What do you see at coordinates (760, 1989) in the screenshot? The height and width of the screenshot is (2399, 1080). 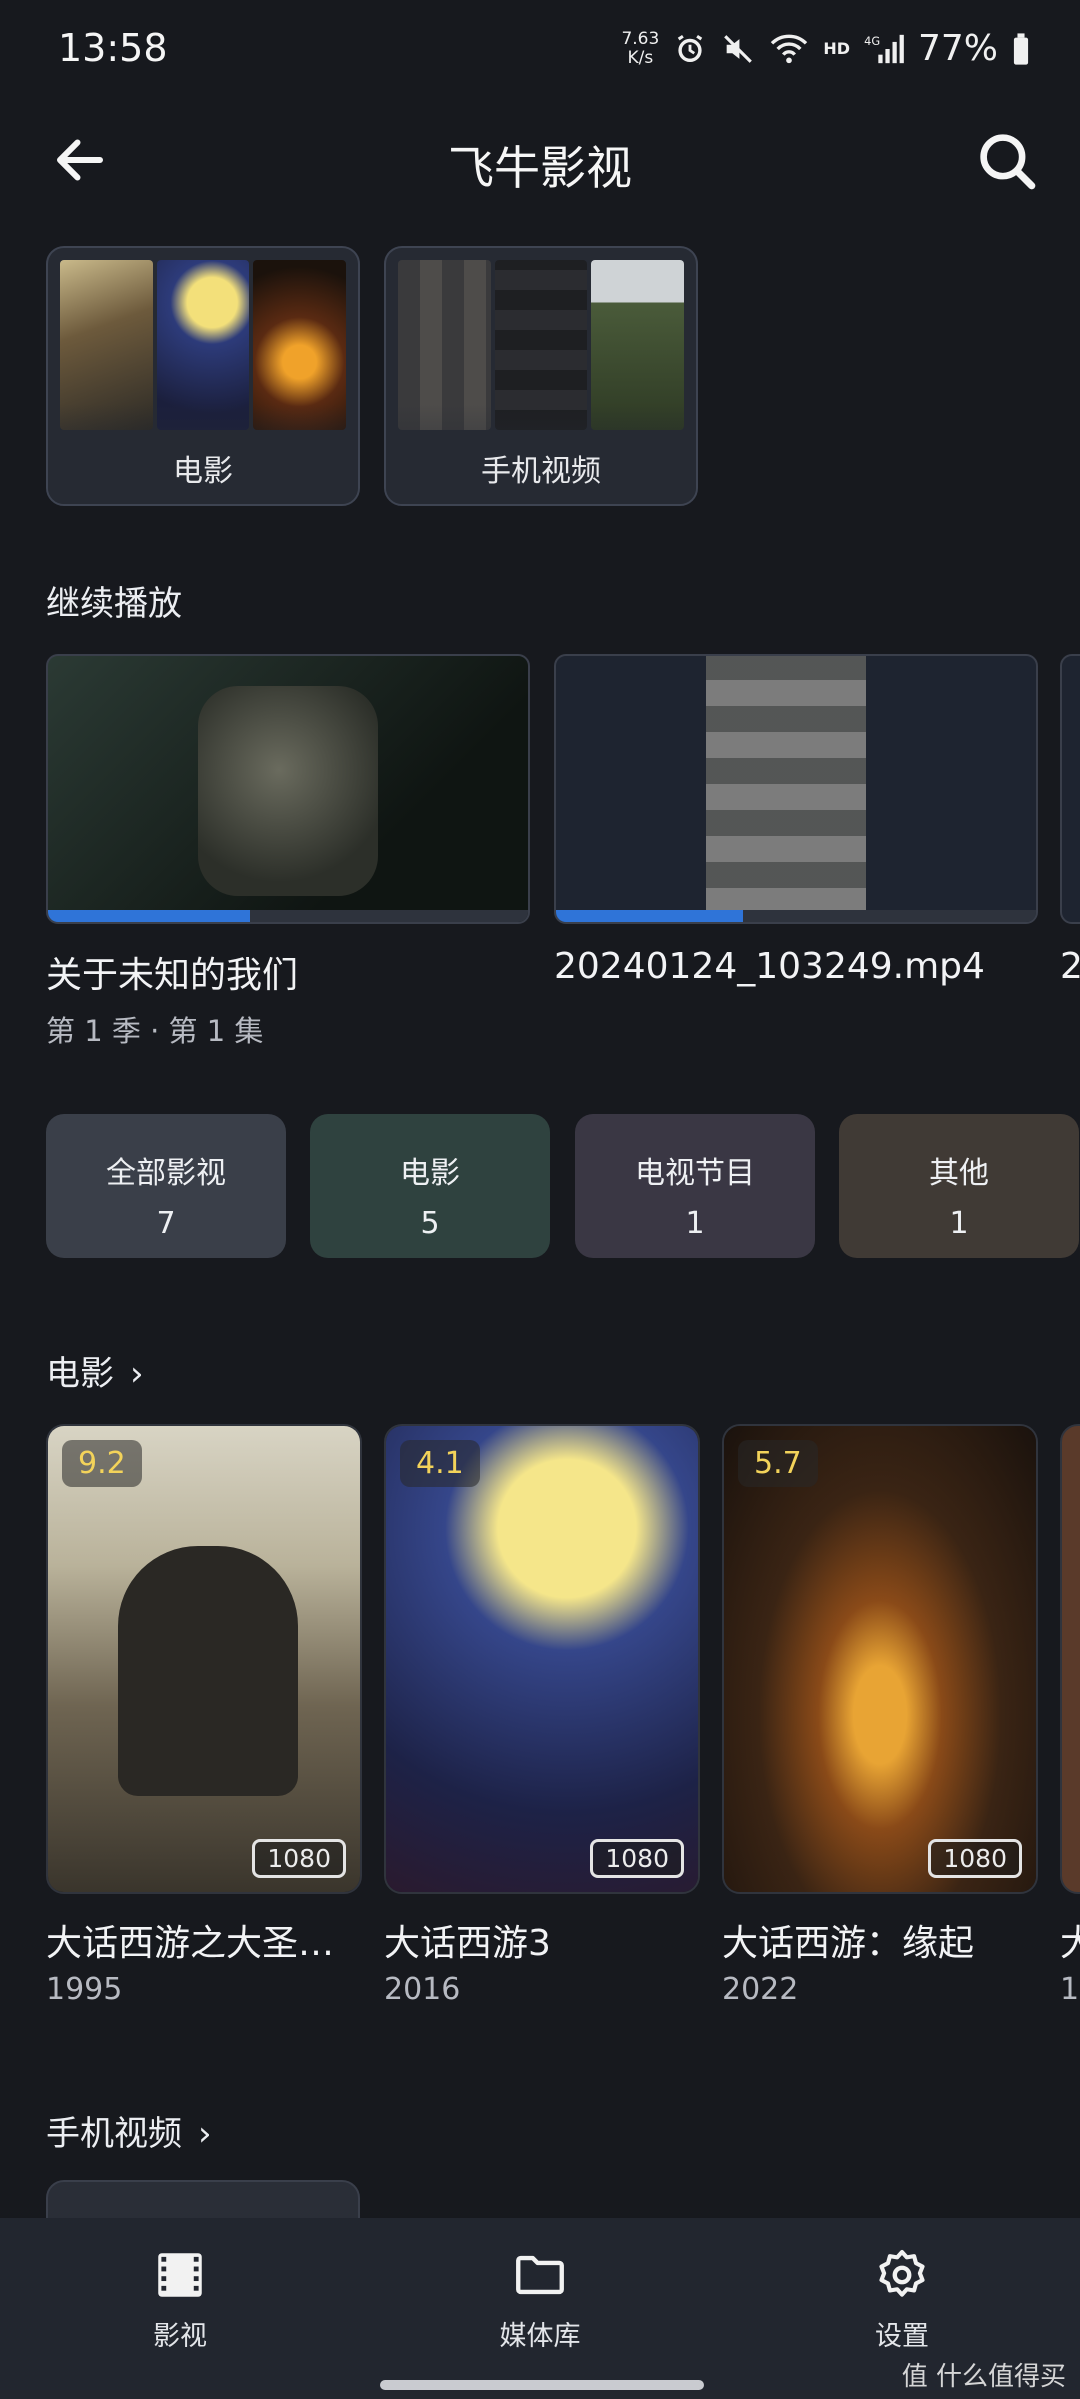 I see `movie-year: 2022` at bounding box center [760, 1989].